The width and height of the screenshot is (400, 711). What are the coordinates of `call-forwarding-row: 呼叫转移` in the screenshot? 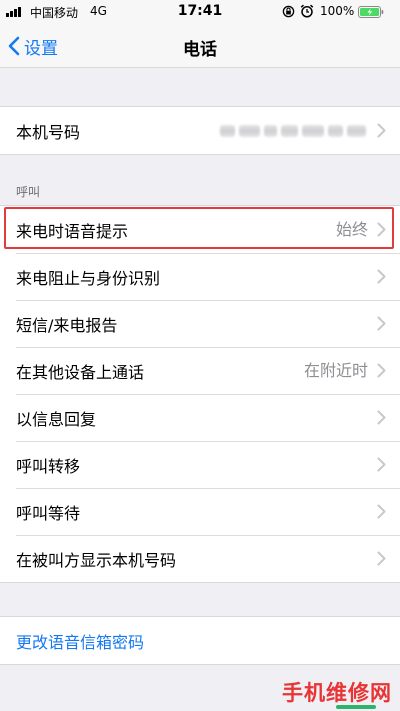 It's located at (200, 464).